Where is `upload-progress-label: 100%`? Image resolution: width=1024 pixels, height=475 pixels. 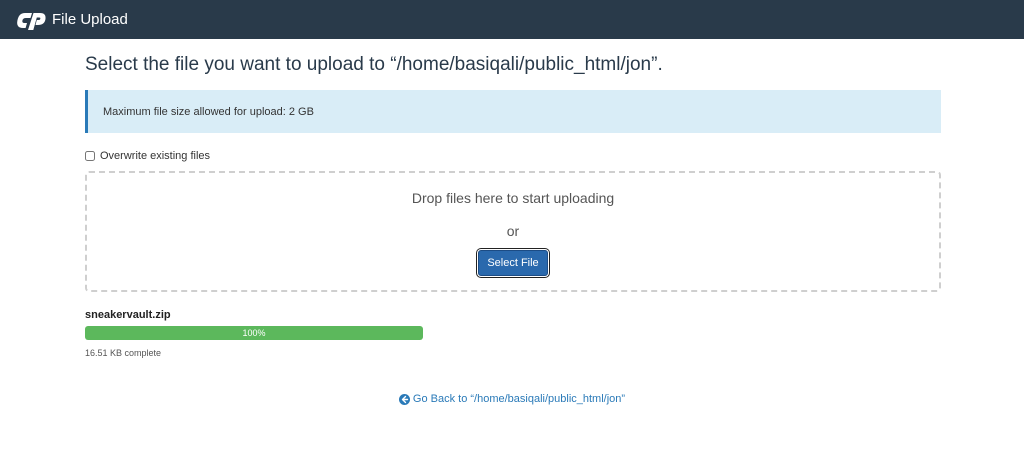 upload-progress-label: 100% is located at coordinates (254, 333).